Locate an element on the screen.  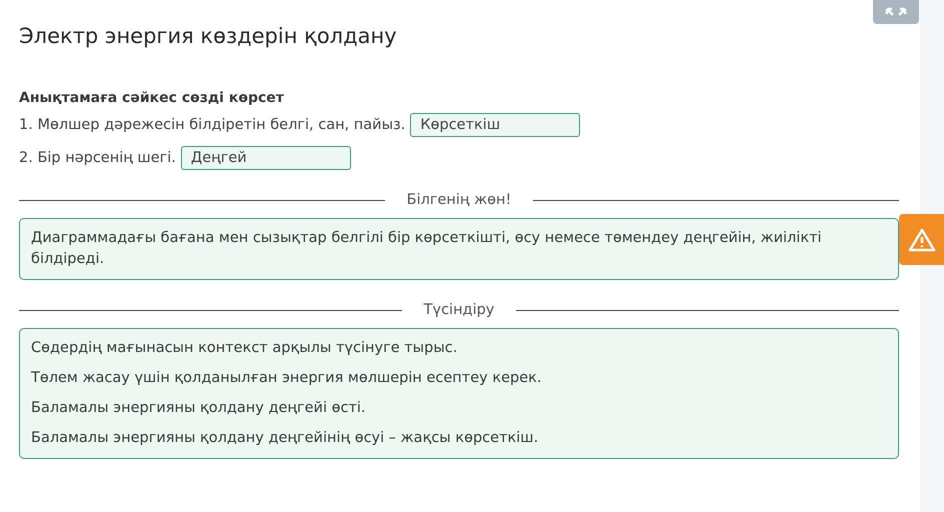
expand-icon is located at coordinates (896, 12).